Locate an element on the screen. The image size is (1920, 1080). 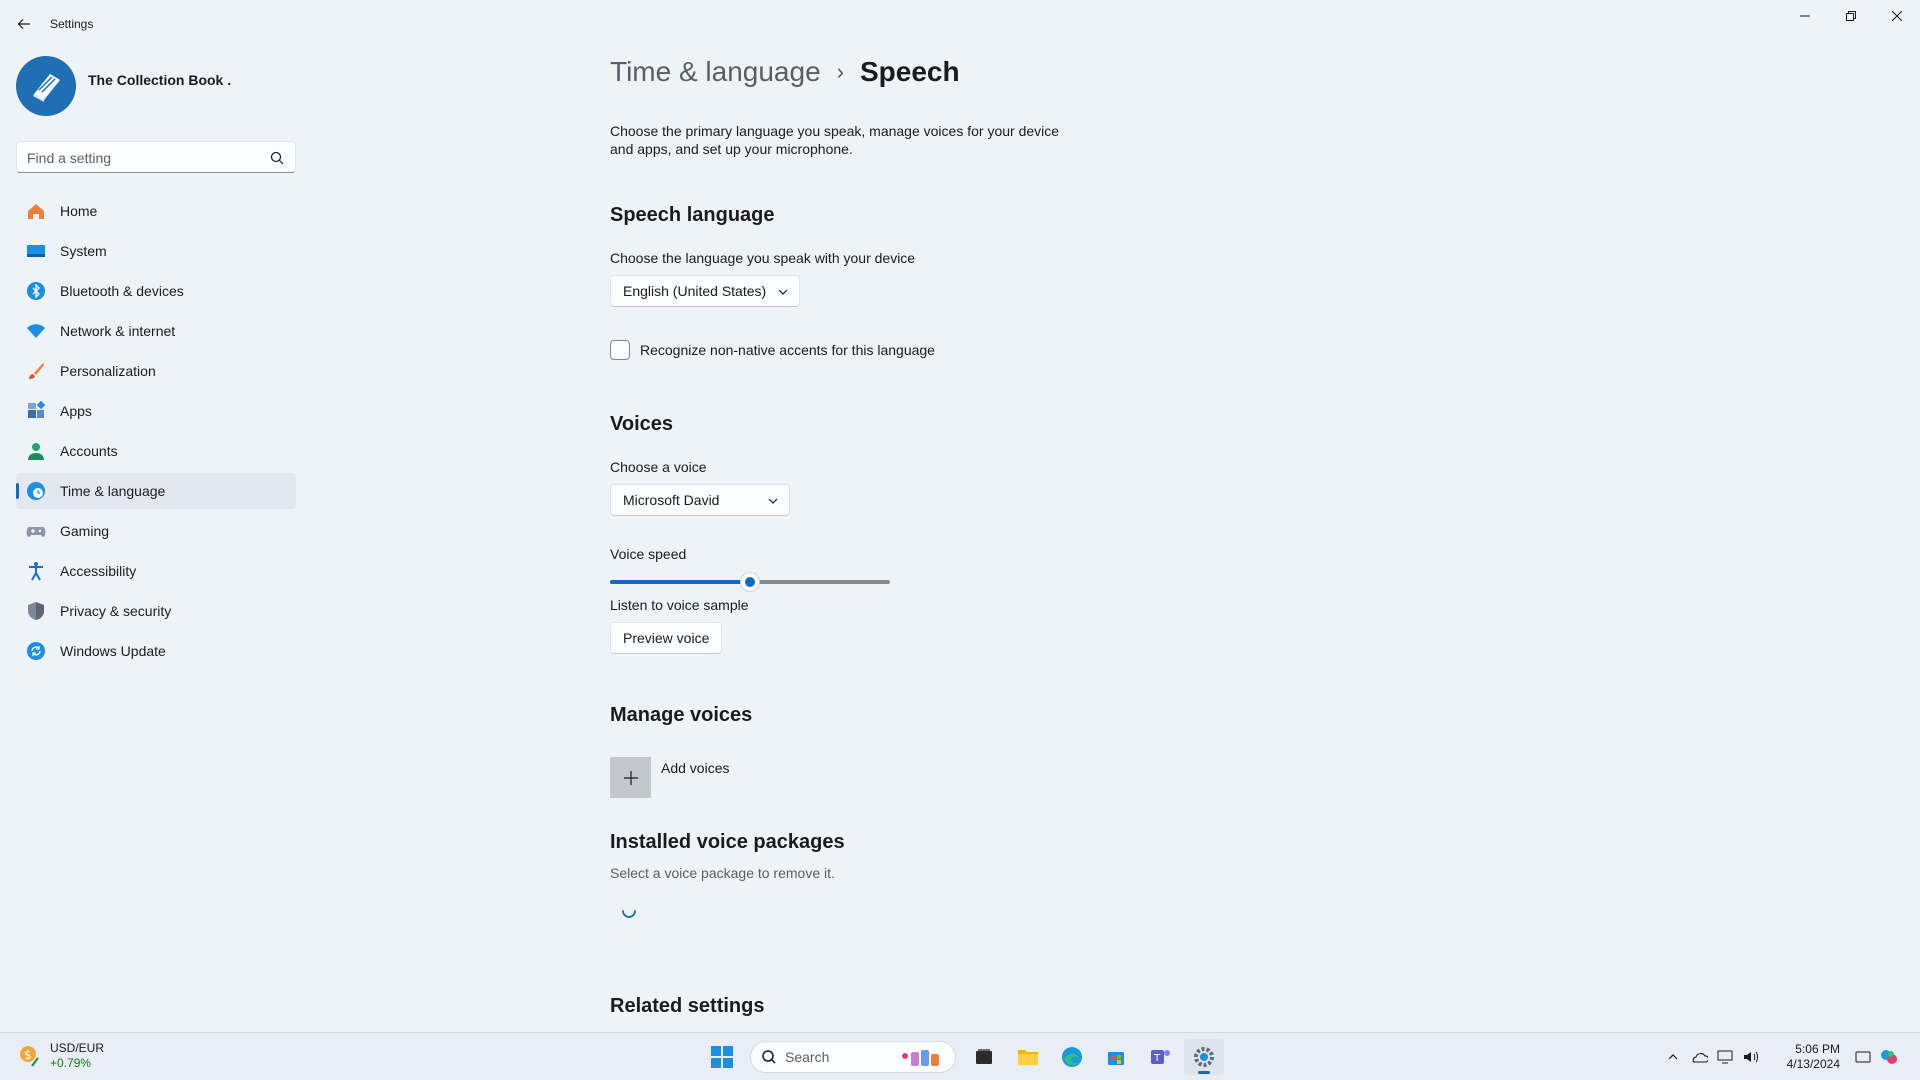
sidebar-item-label: Home is located at coordinates (79, 211).